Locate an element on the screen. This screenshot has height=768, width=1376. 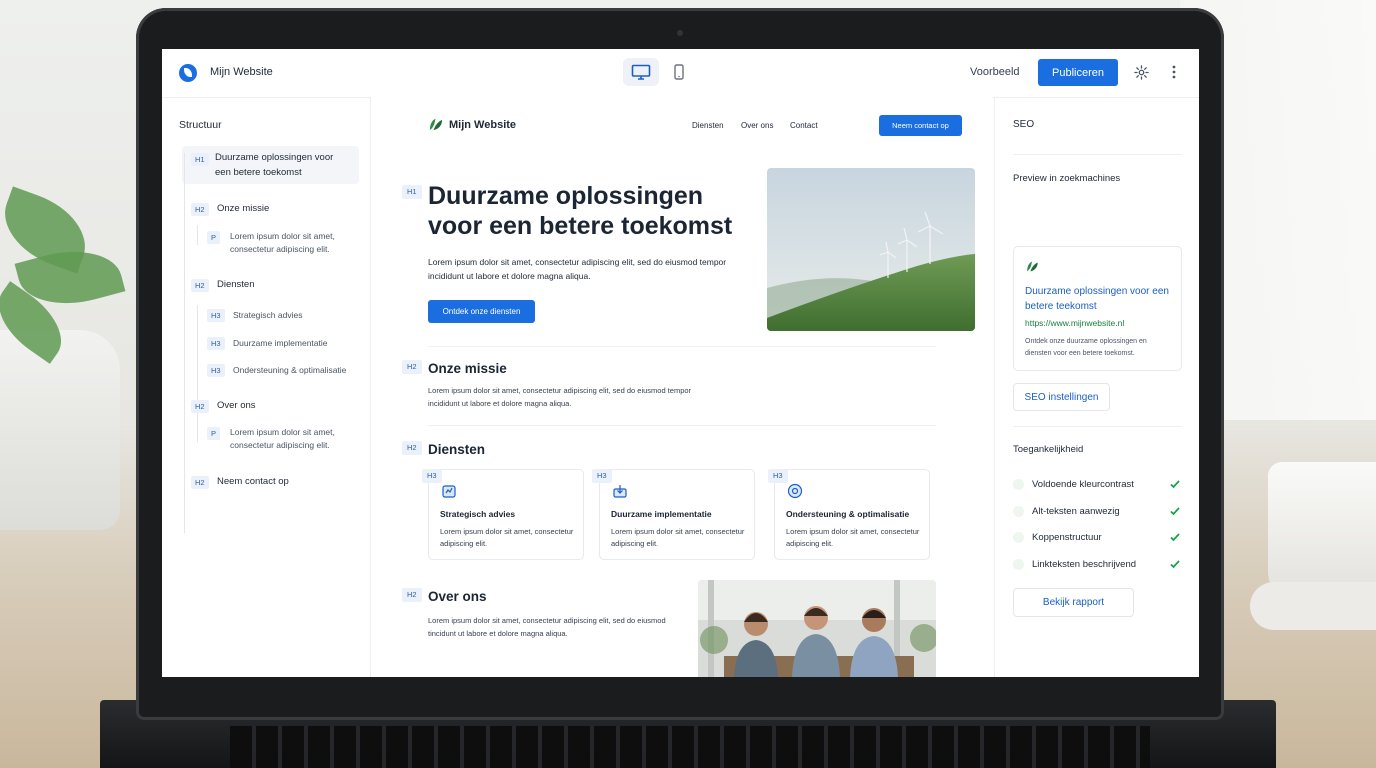
nav-contact-button: Neem contact op is located at coordinates (920, 125).